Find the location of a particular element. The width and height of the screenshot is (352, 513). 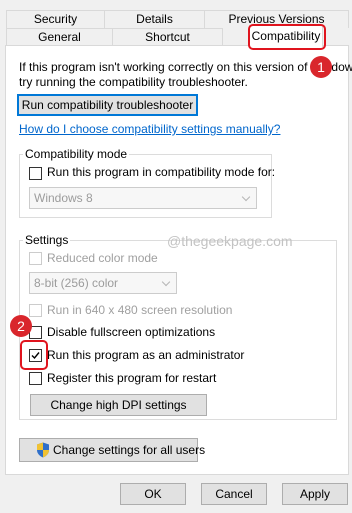

tab-details: Details is located at coordinates (154, 19).